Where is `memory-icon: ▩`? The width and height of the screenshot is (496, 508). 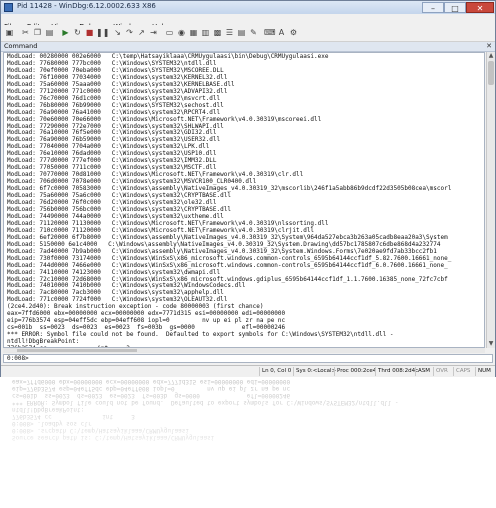 memory-icon: ▩ is located at coordinates (217, 33).